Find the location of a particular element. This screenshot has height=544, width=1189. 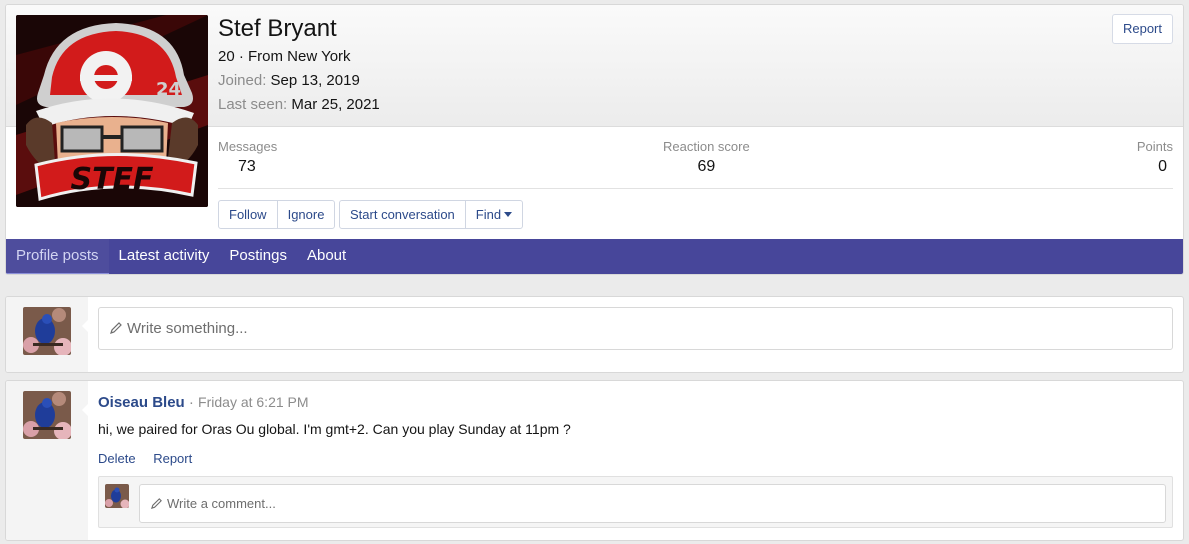

stat-reaction-label: Reaction score is located at coordinates (706, 146).